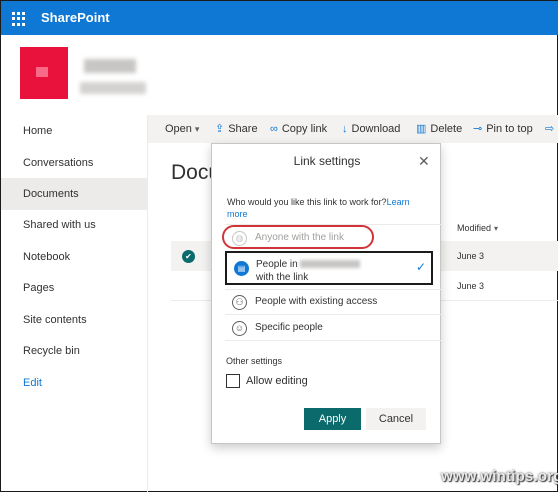  Describe the element at coordinates (304, 129) in the screenshot. I see `copy-link-label: Copy link` at that location.